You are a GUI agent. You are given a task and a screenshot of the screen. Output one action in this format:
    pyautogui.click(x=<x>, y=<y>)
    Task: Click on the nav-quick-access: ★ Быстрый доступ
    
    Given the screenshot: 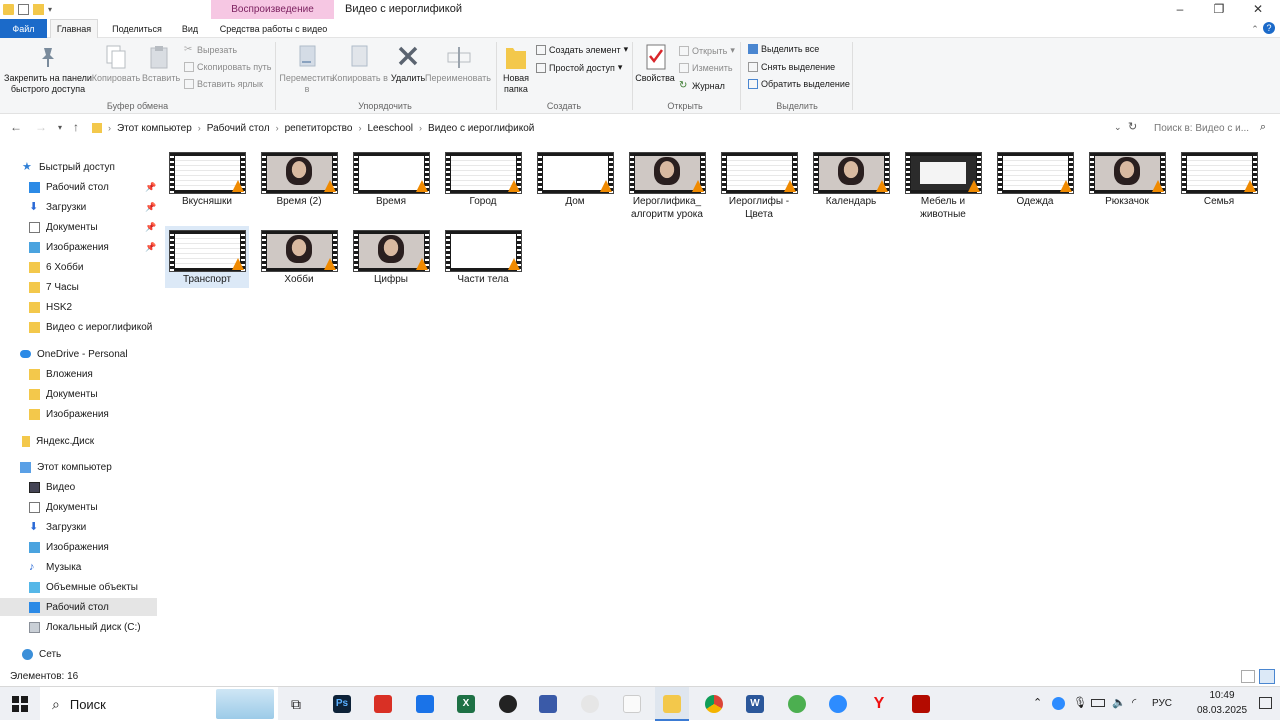 What is the action you would take?
    pyautogui.click(x=78, y=167)
    